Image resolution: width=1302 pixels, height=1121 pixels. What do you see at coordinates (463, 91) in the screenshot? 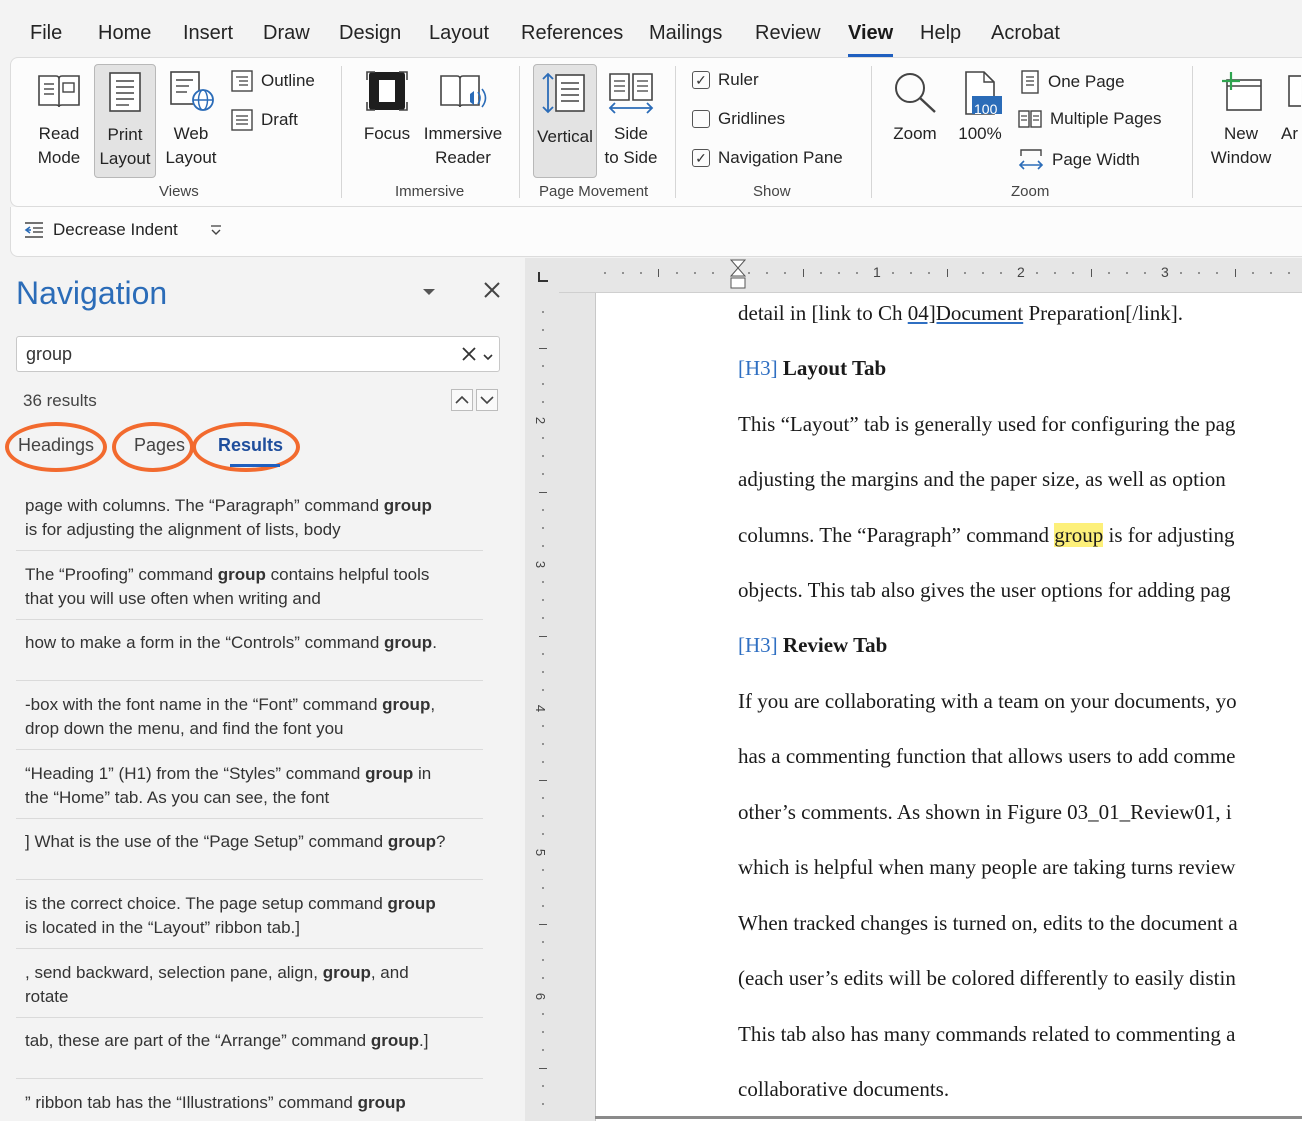
I see `immersive-reader-icon` at bounding box center [463, 91].